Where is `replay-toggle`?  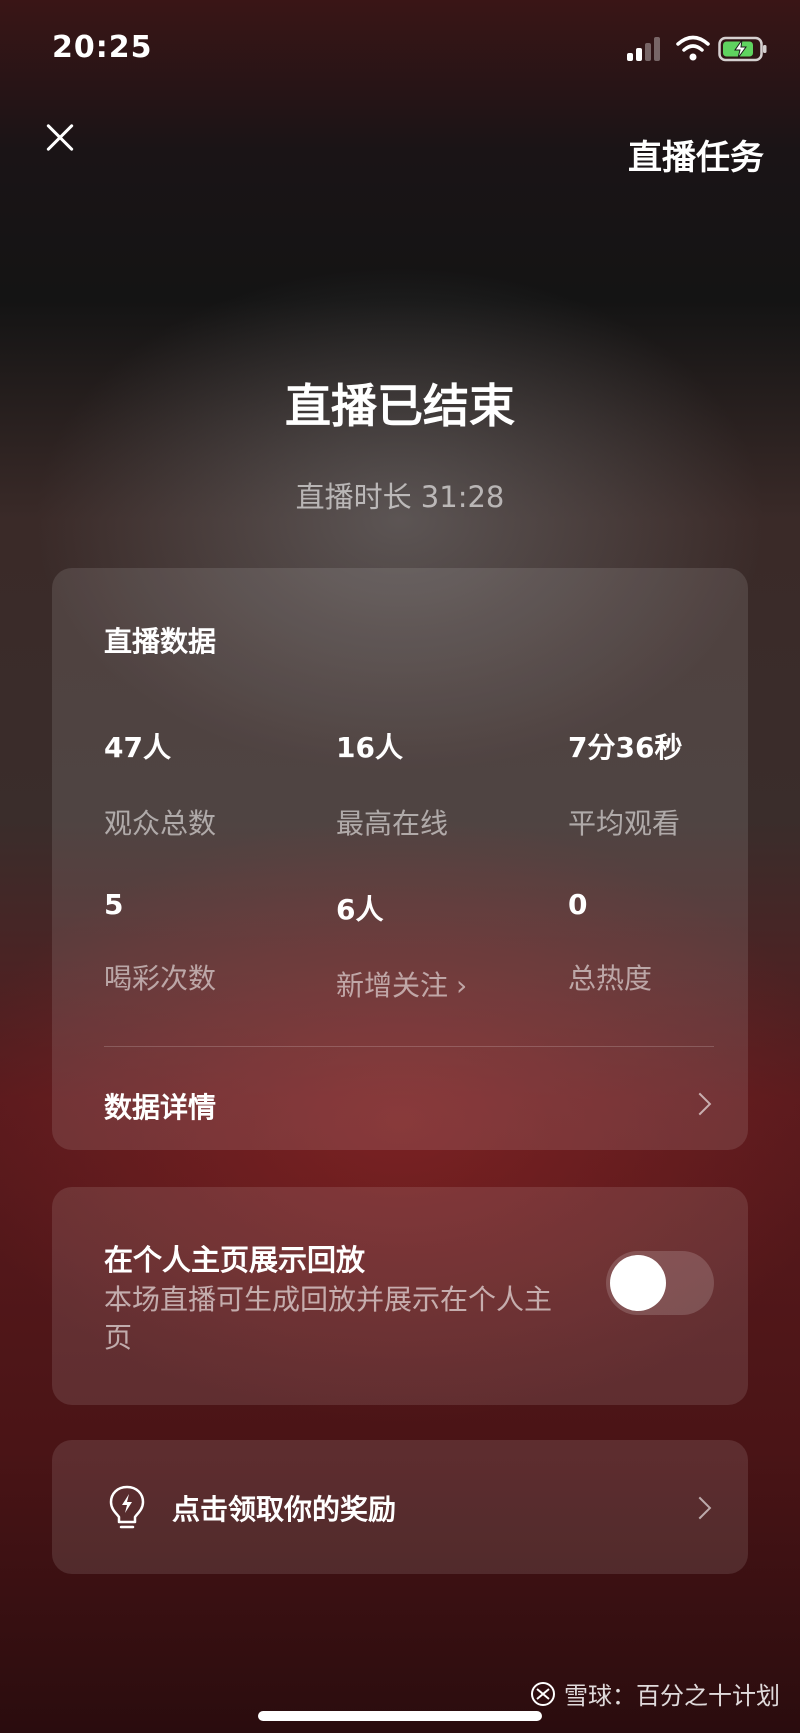
replay-toggle is located at coordinates (660, 1283).